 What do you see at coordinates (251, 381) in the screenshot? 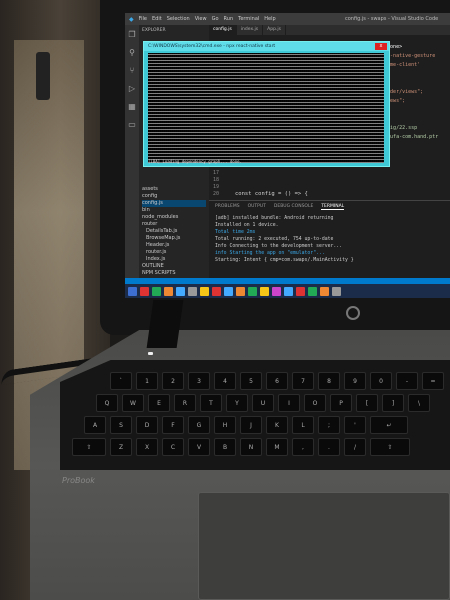
I see `key: 5` at bounding box center [251, 381].